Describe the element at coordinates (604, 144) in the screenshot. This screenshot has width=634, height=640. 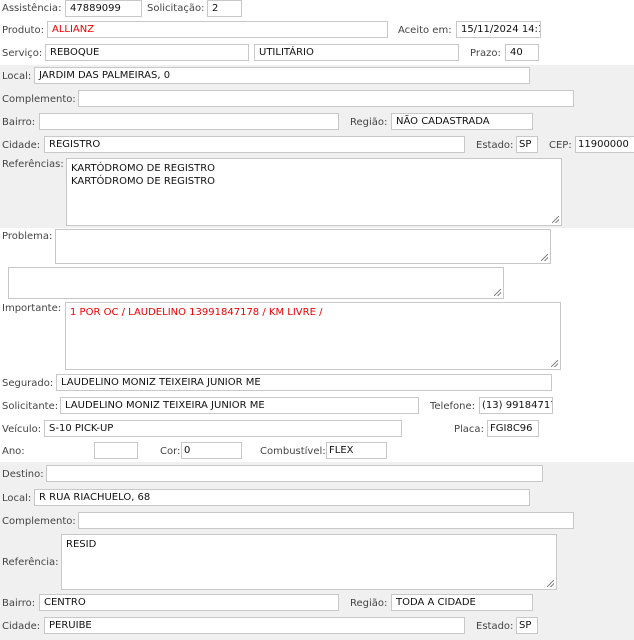
I see `cep-field: 11900000` at that location.